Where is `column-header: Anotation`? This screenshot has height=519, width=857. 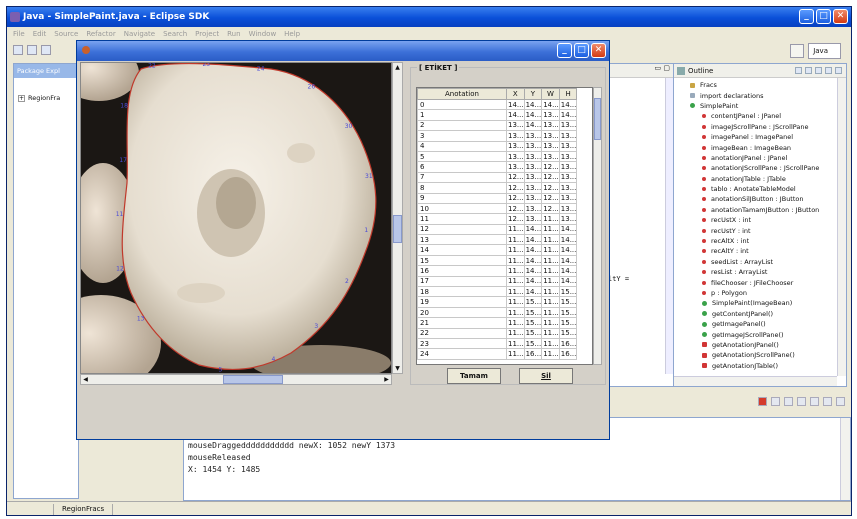
column-header: Anotation is located at coordinates (462, 94).